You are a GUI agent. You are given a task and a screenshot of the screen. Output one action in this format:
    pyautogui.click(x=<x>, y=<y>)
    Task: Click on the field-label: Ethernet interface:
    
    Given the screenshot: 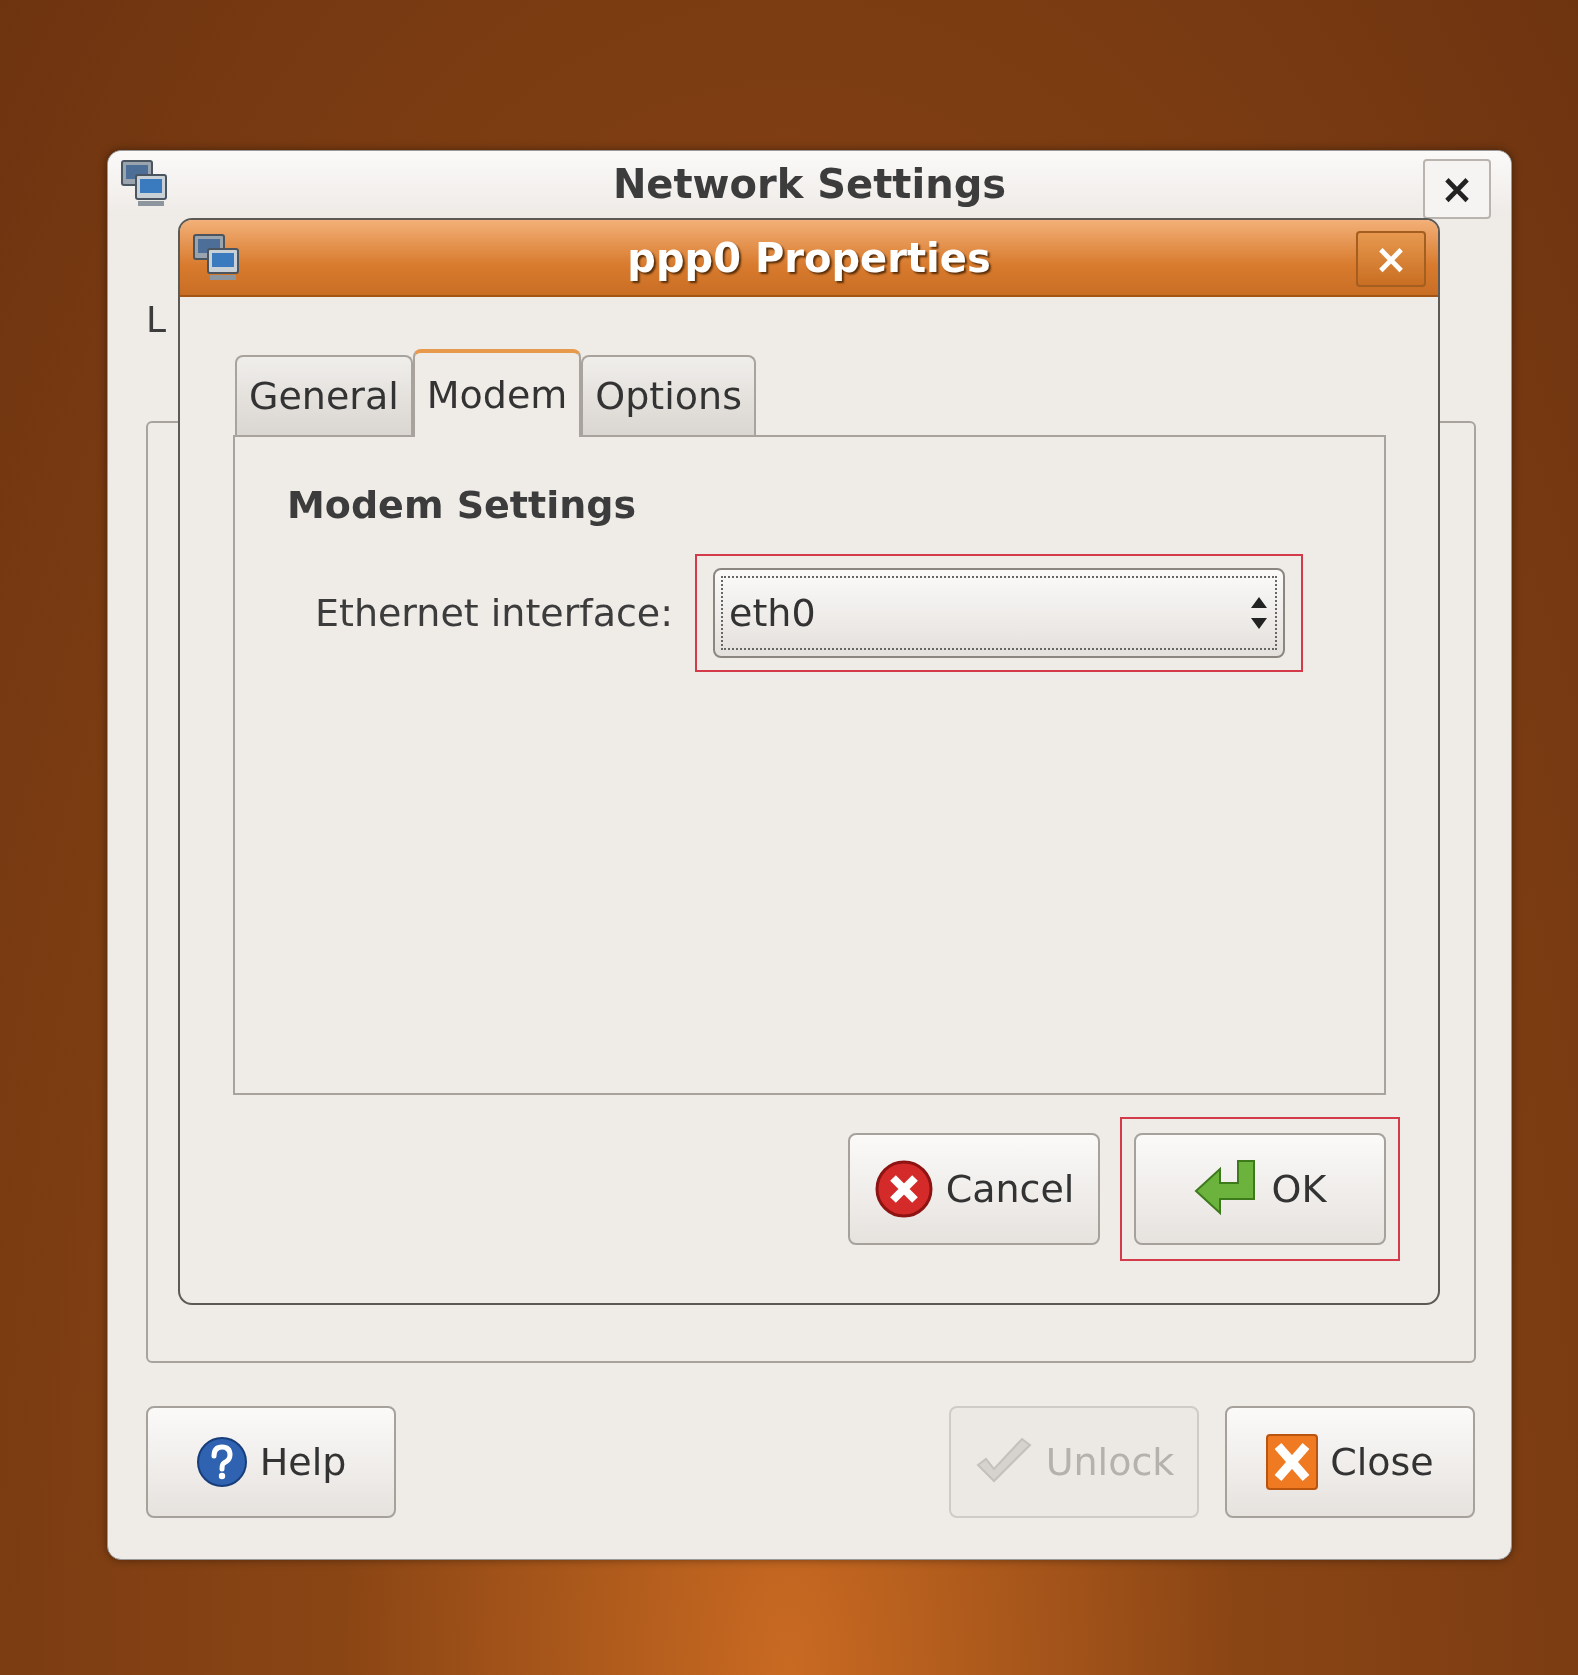 What is the action you would take?
    pyautogui.click(x=494, y=613)
    